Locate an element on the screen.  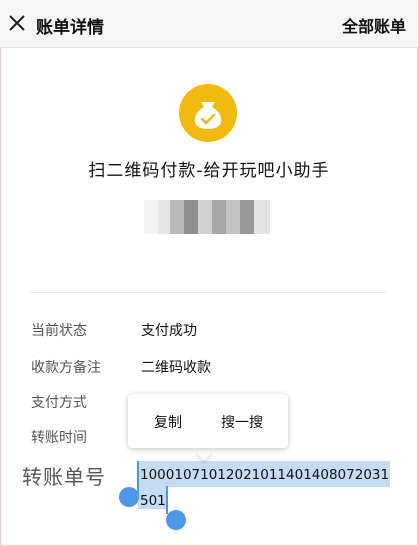
search-button: 搜一搜 is located at coordinates (242, 422).